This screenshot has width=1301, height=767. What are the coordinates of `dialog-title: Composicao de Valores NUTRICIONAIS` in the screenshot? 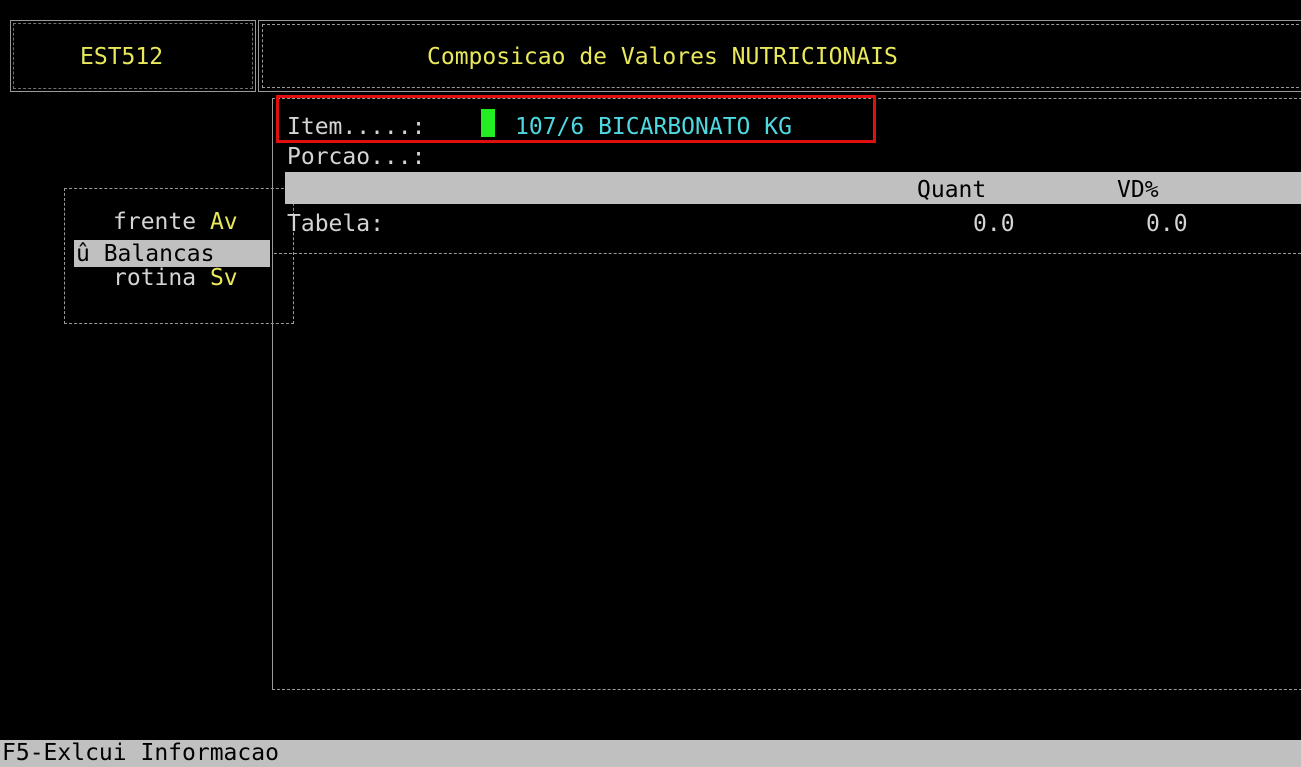 It's located at (662, 57).